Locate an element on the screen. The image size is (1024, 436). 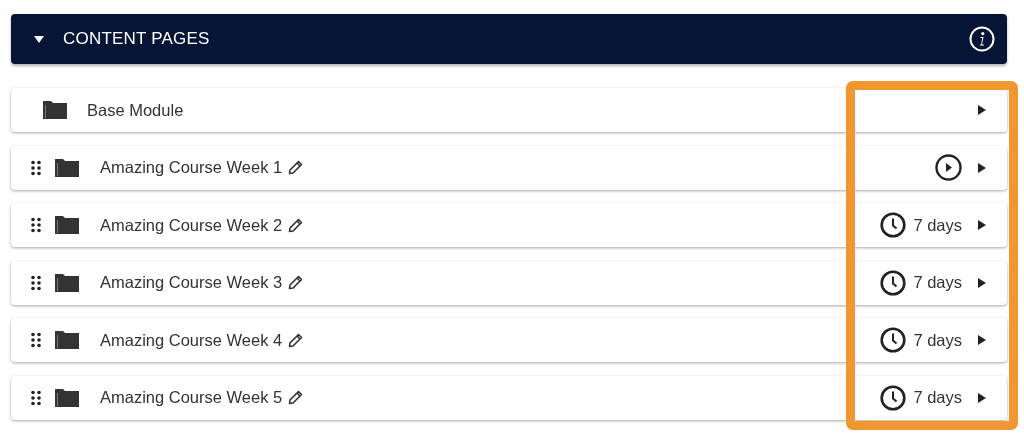
page-row: Amazing Course Week 1 is located at coordinates (509, 167).